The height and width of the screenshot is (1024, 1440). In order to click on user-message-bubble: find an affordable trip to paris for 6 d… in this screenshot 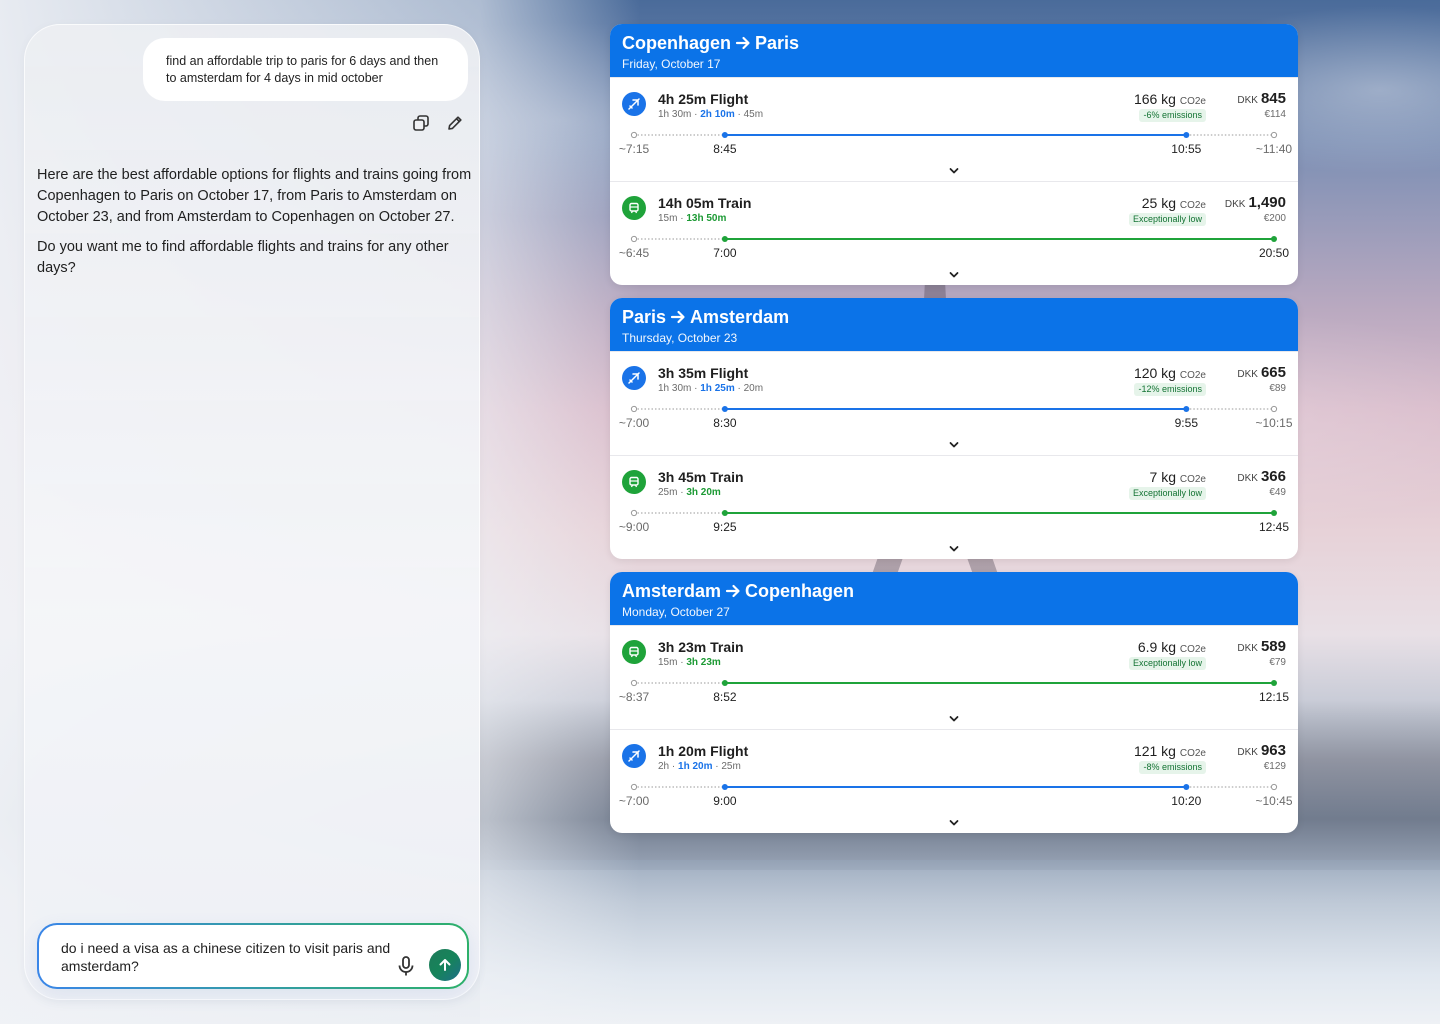, I will do `click(305, 69)`.